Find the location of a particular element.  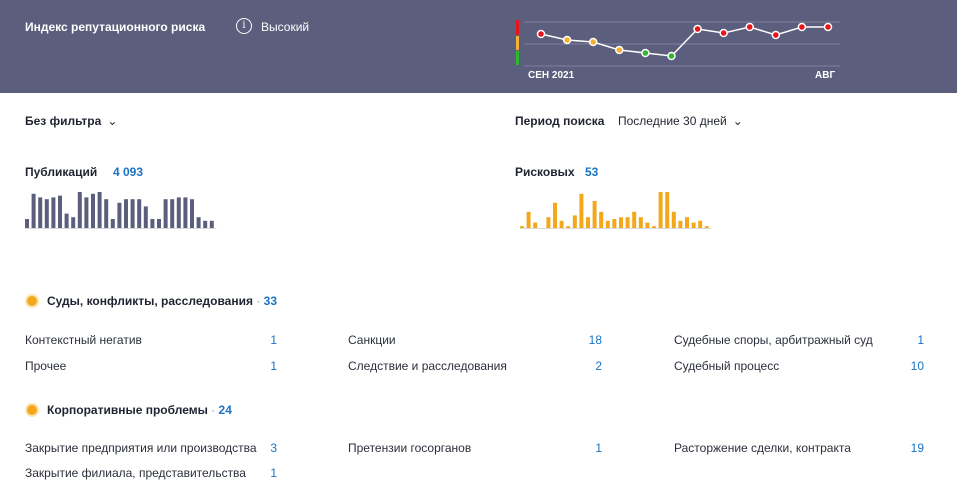

risk-trend-line is located at coordinates (684, 41).